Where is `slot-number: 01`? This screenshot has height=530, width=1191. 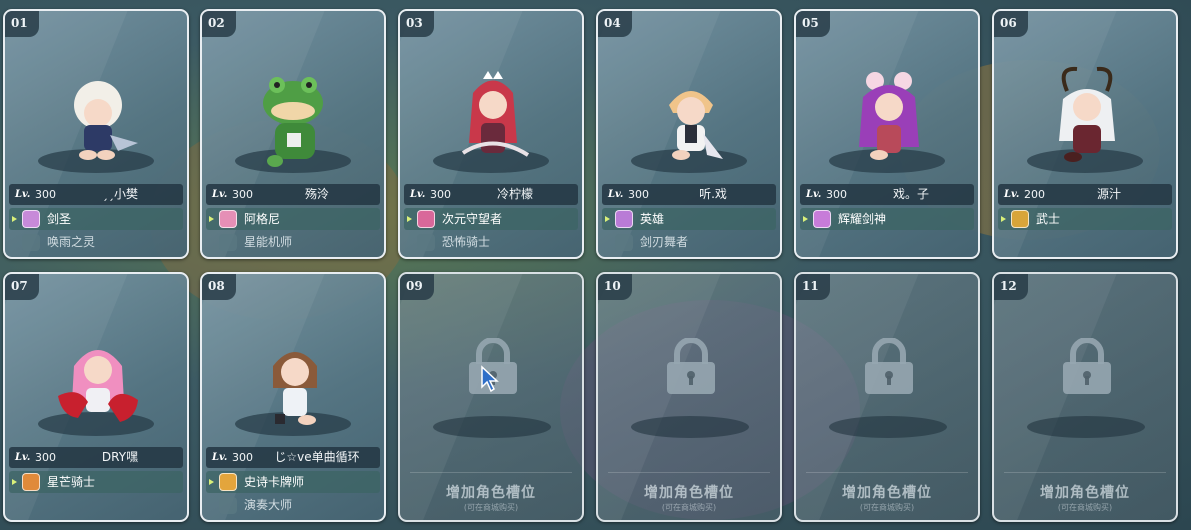
slot-number: 01 is located at coordinates (22, 24).